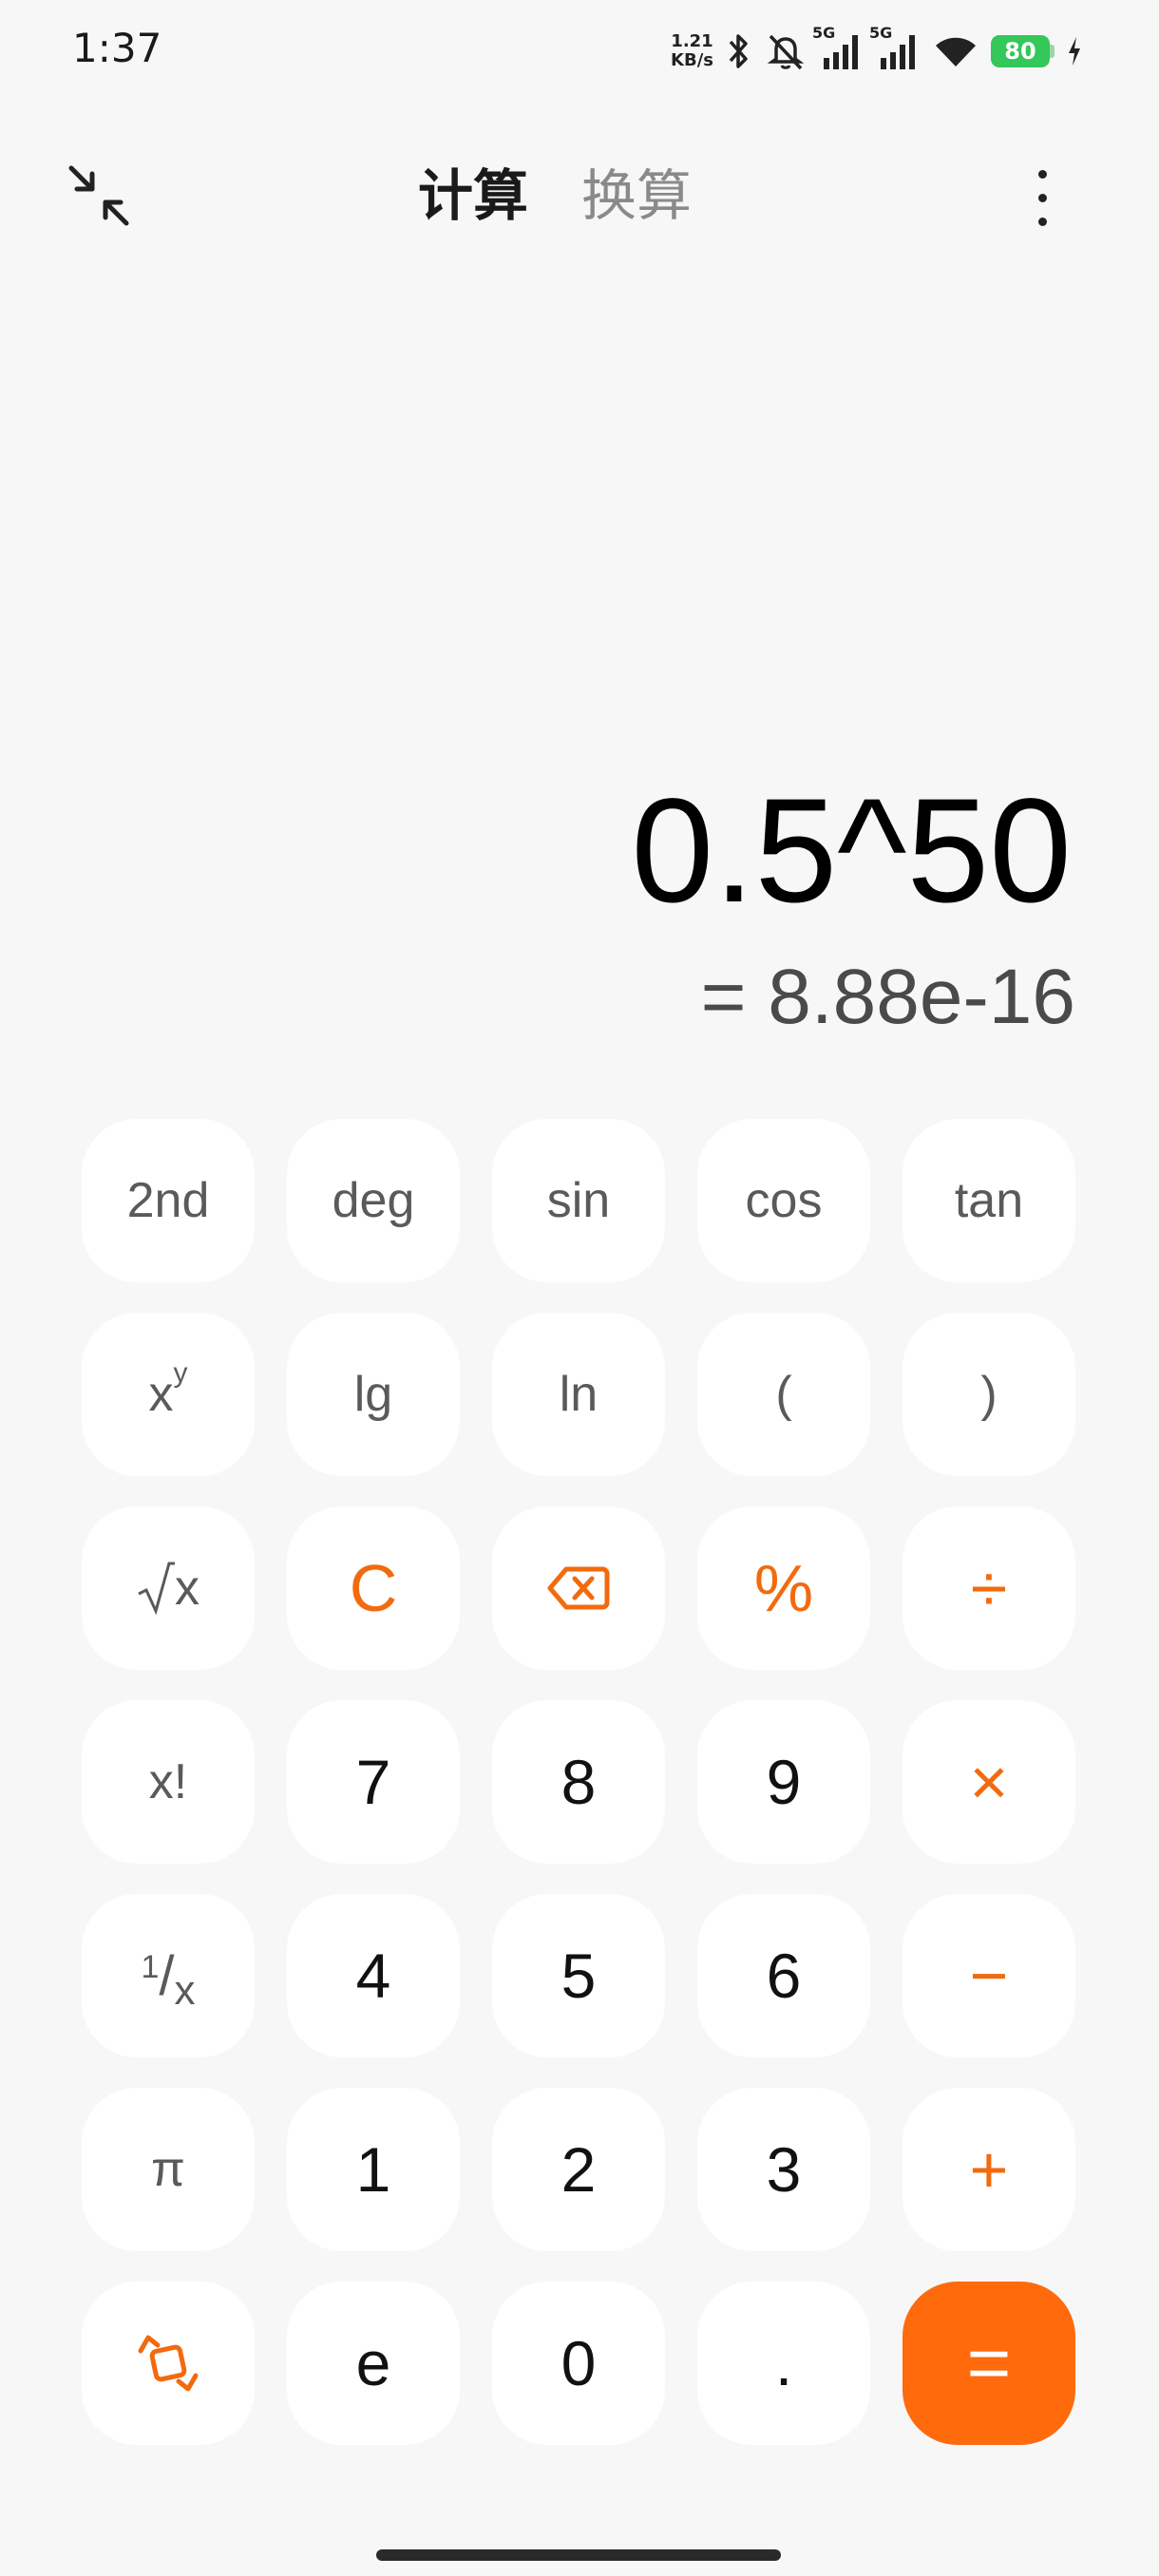 The height and width of the screenshot is (2576, 1159). Describe the element at coordinates (739, 51) in the screenshot. I see `bluetooth-icon` at that location.